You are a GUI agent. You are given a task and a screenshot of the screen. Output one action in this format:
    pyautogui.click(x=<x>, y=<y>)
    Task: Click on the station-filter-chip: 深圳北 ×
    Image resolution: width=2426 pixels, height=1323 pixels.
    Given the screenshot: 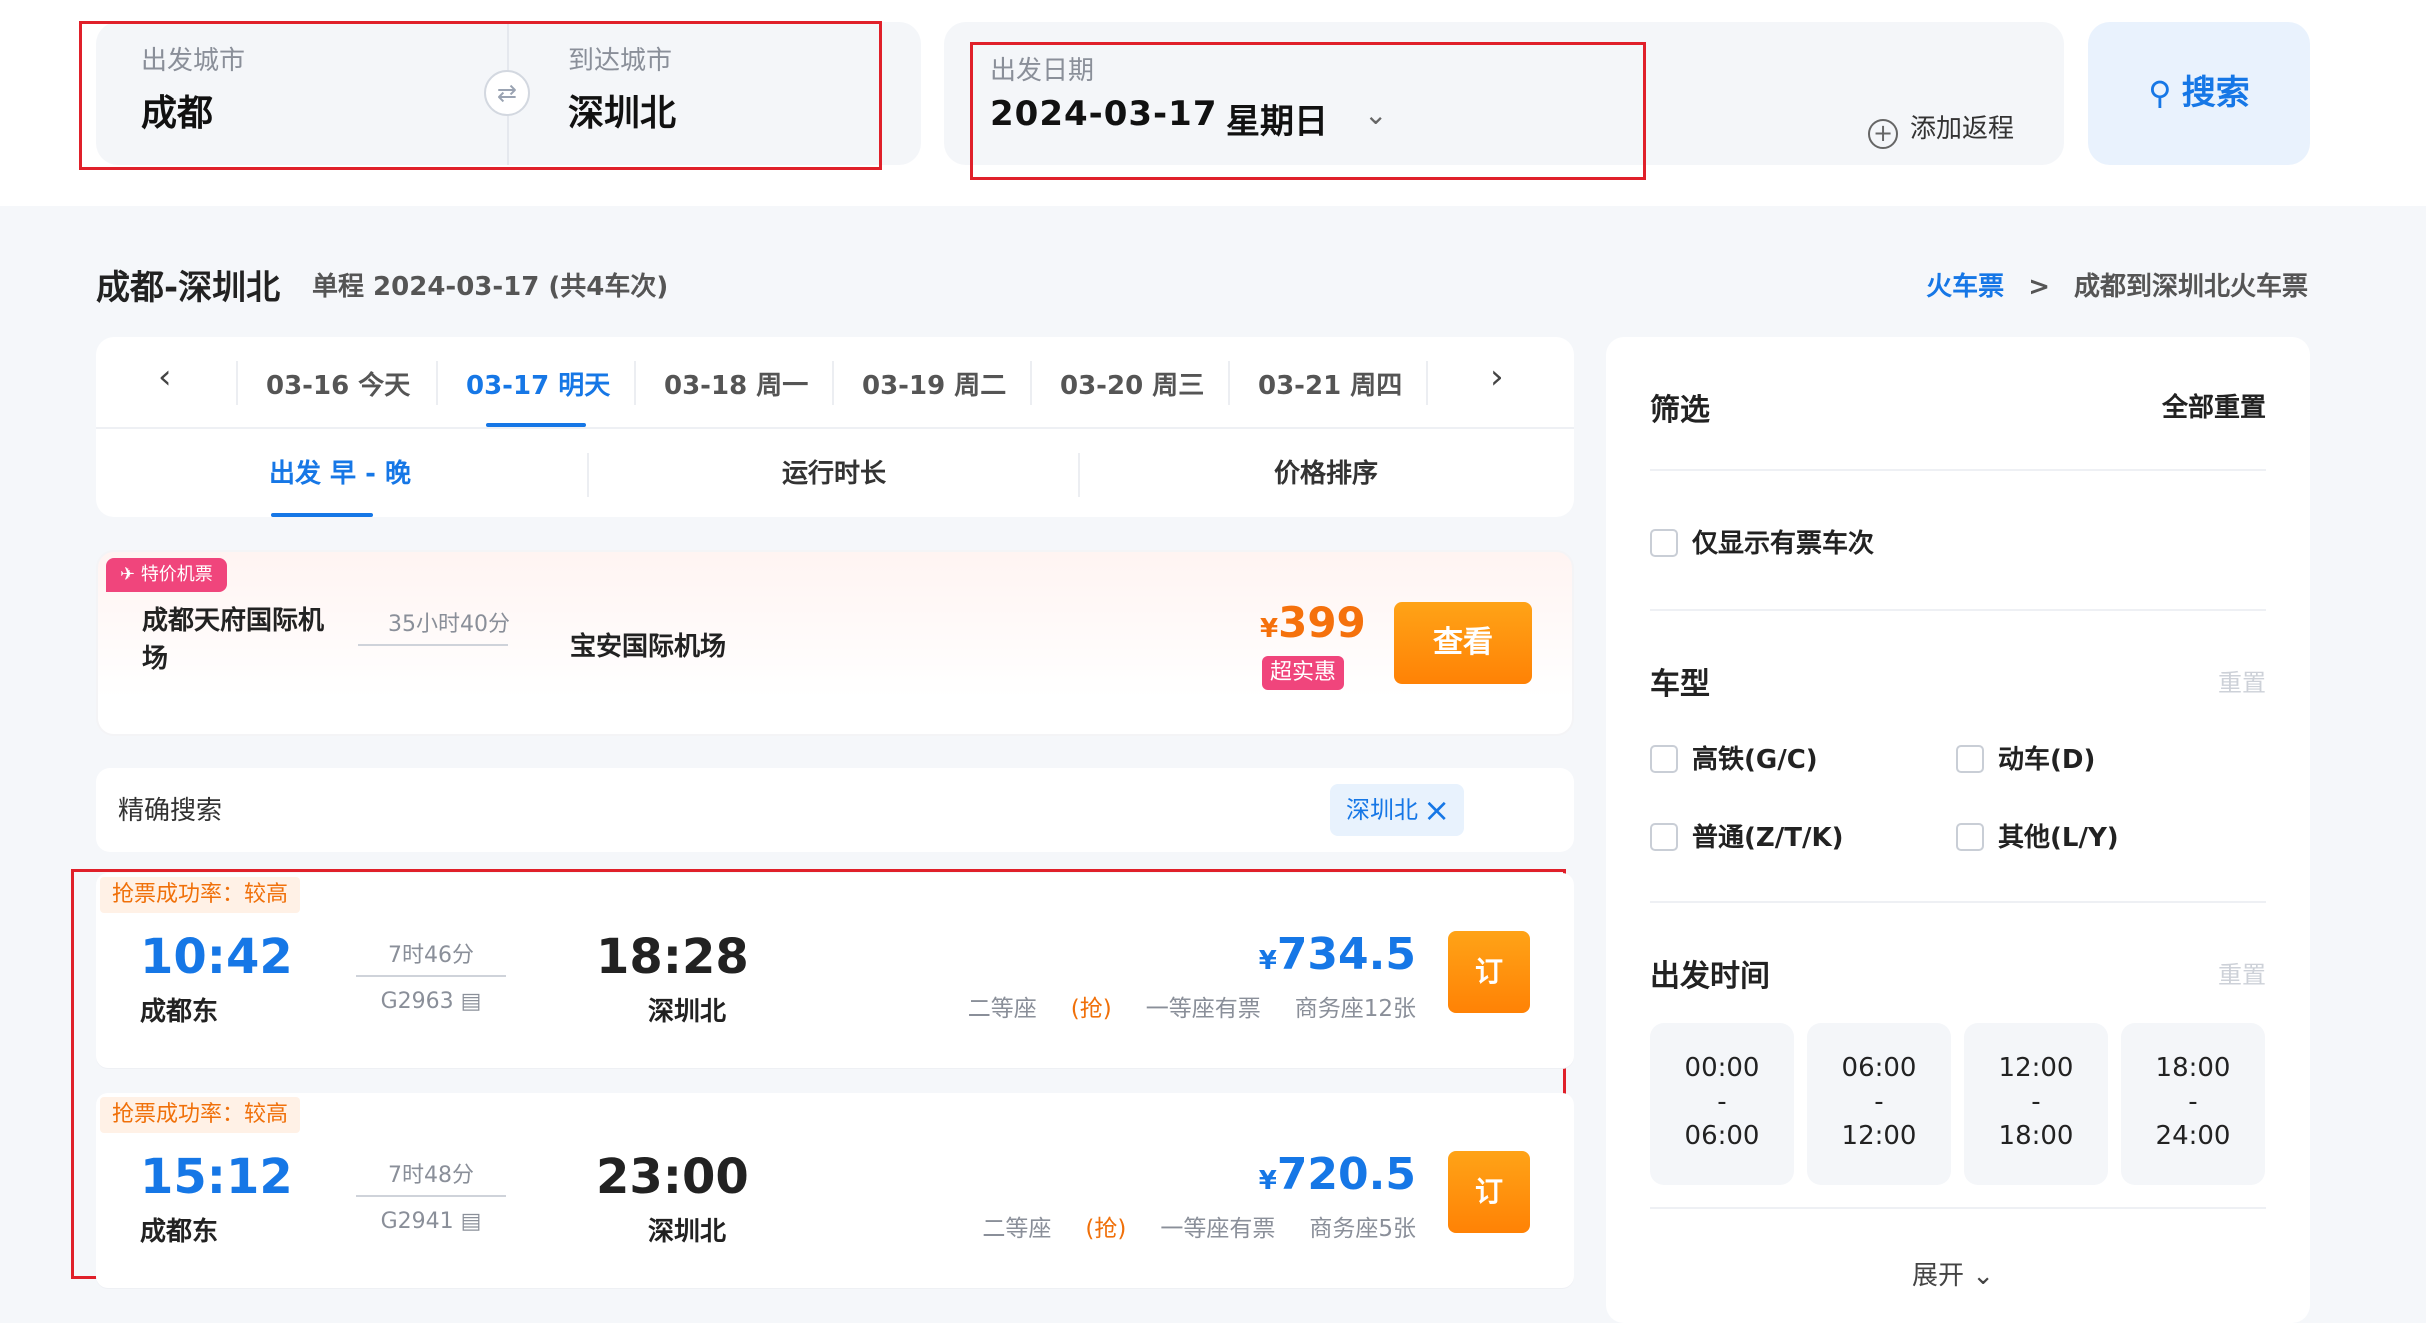 What is the action you would take?
    pyautogui.click(x=1397, y=810)
    